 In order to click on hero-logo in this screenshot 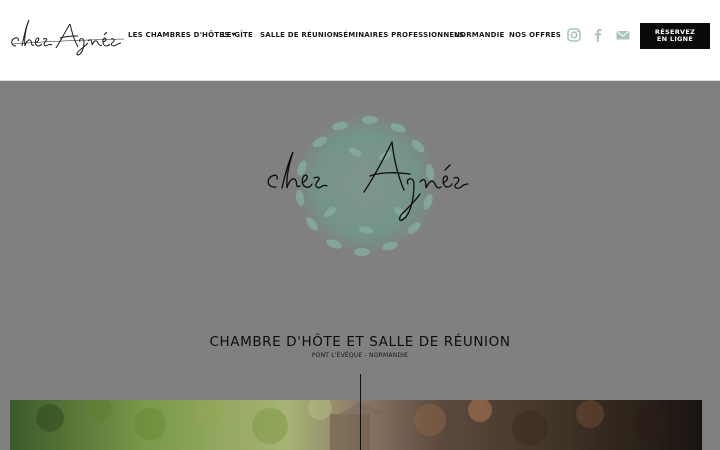, I will do `click(371, 187)`.